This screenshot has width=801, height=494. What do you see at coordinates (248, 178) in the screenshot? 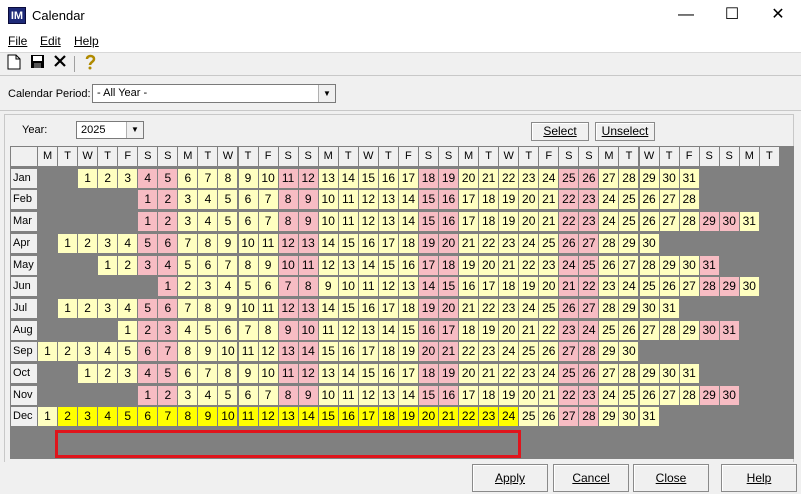
I see `day-cell: 9` at bounding box center [248, 178].